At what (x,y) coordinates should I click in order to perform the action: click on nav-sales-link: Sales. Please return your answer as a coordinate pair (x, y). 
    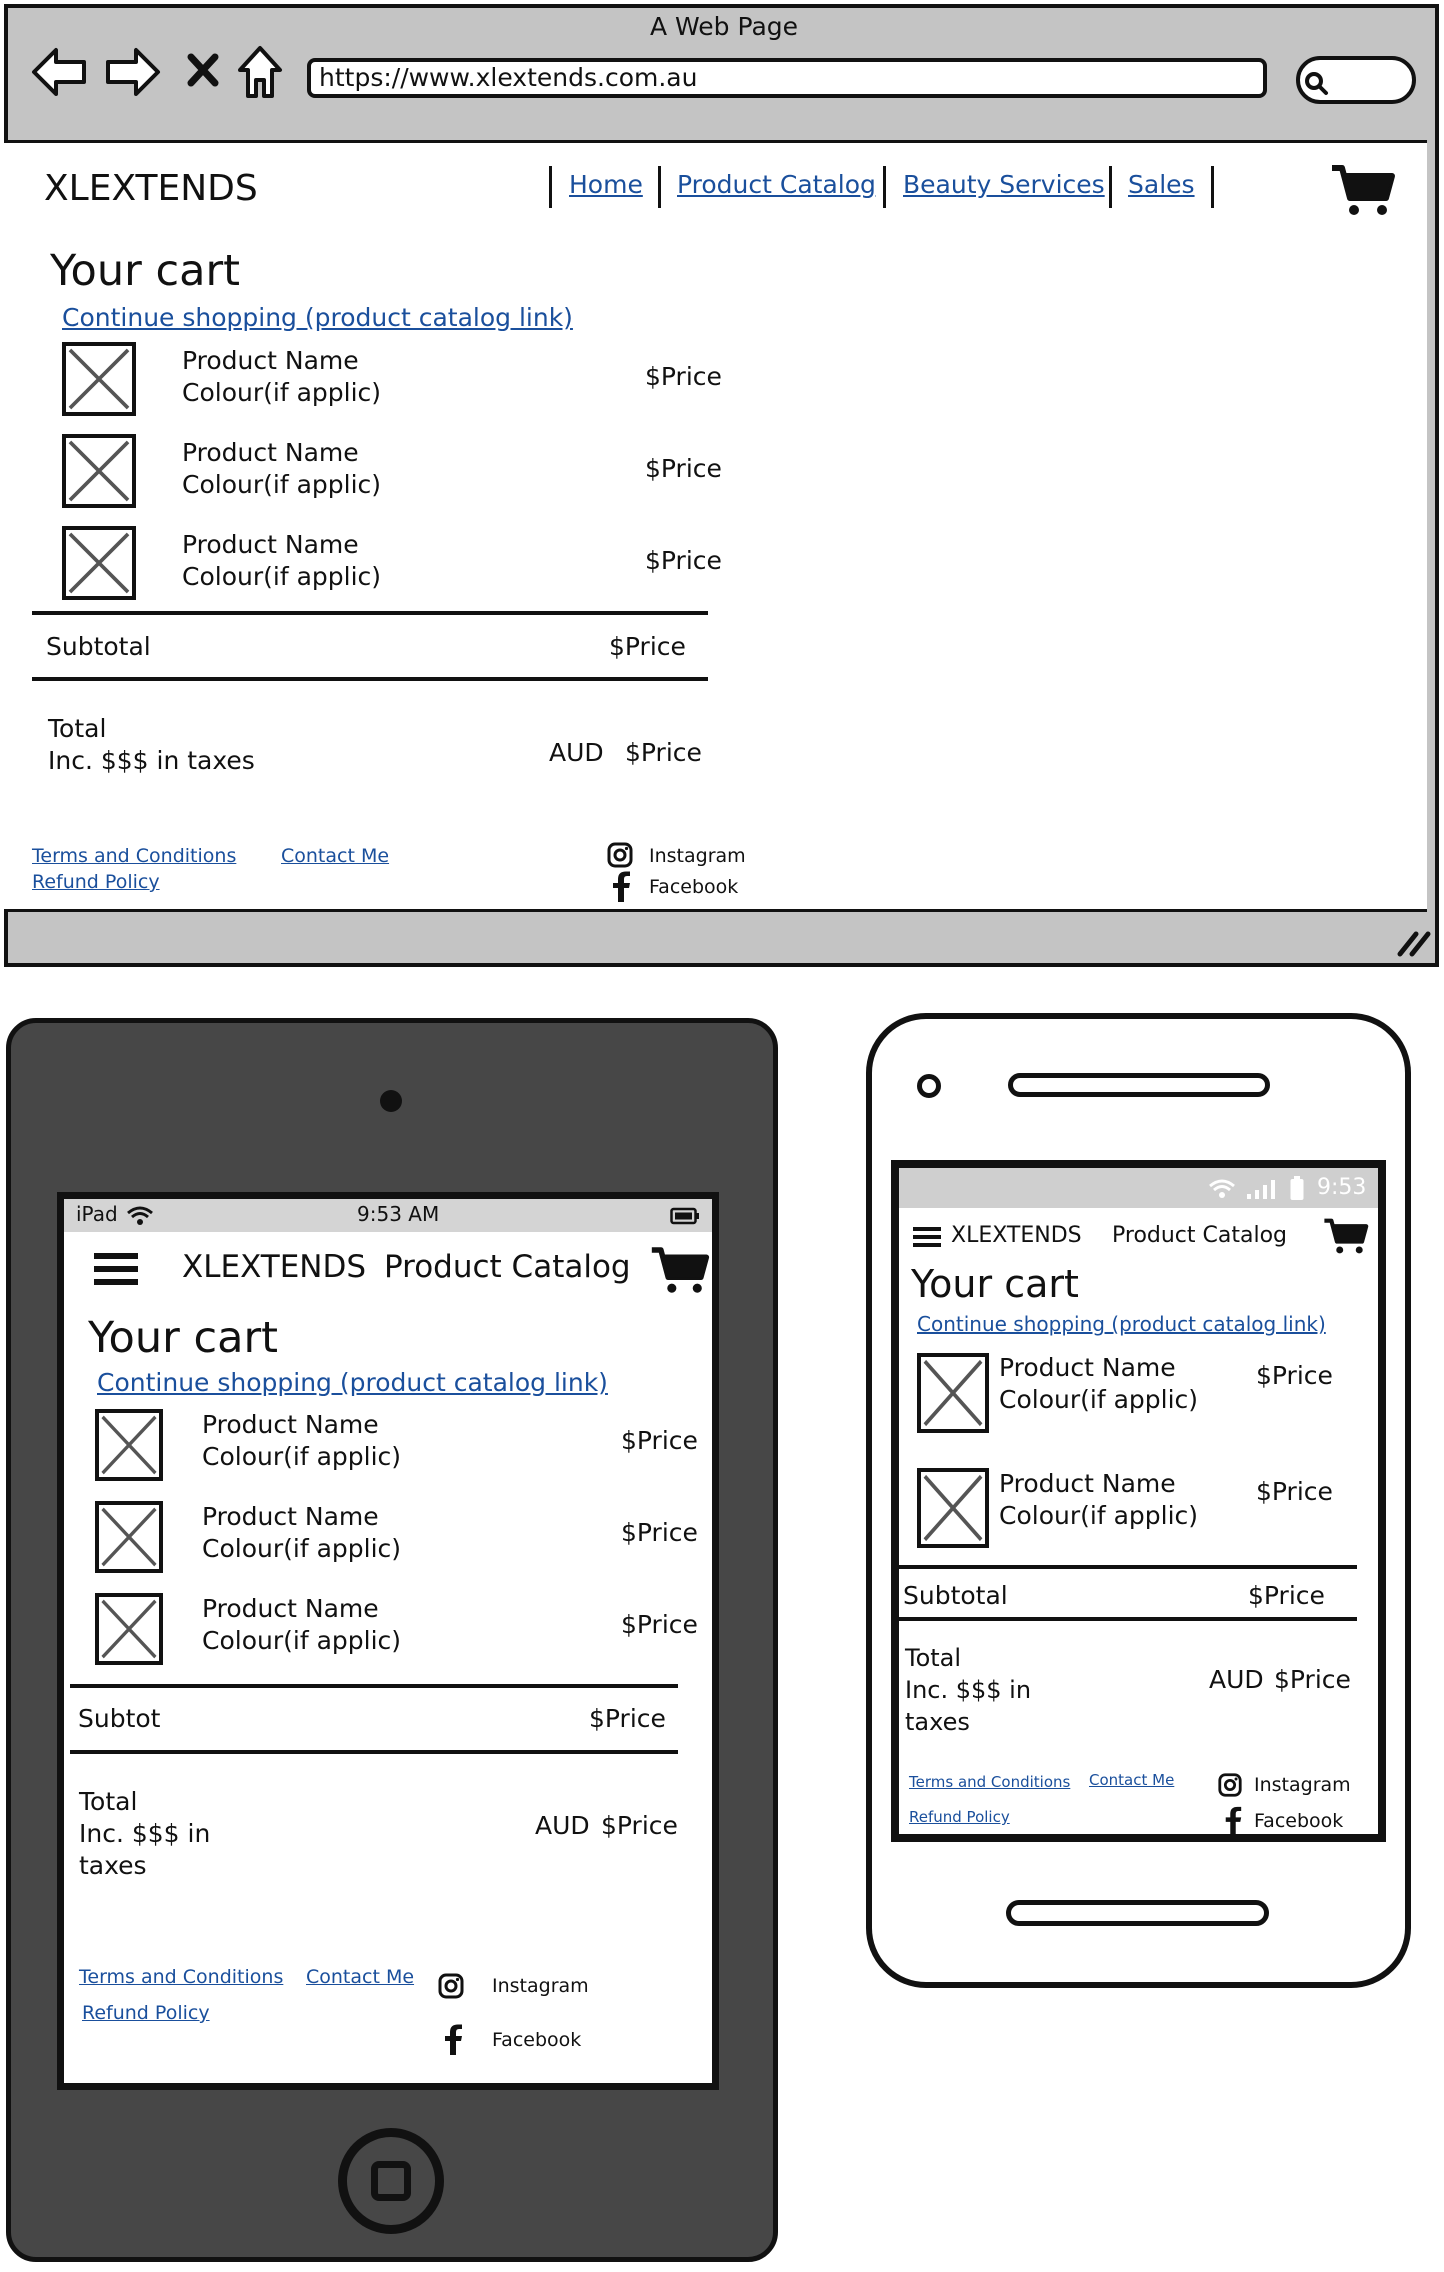
    Looking at the image, I should click on (1161, 184).